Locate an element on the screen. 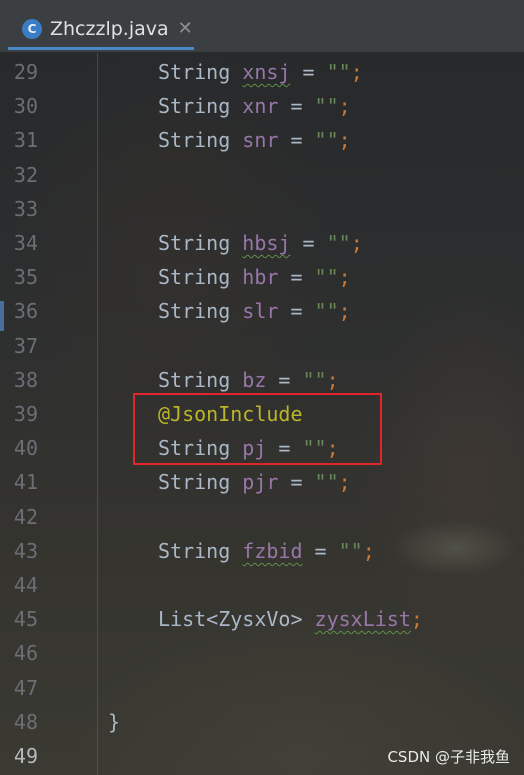 The width and height of the screenshot is (524, 775). line-code: String xnsj = ""; is located at coordinates (260, 72).